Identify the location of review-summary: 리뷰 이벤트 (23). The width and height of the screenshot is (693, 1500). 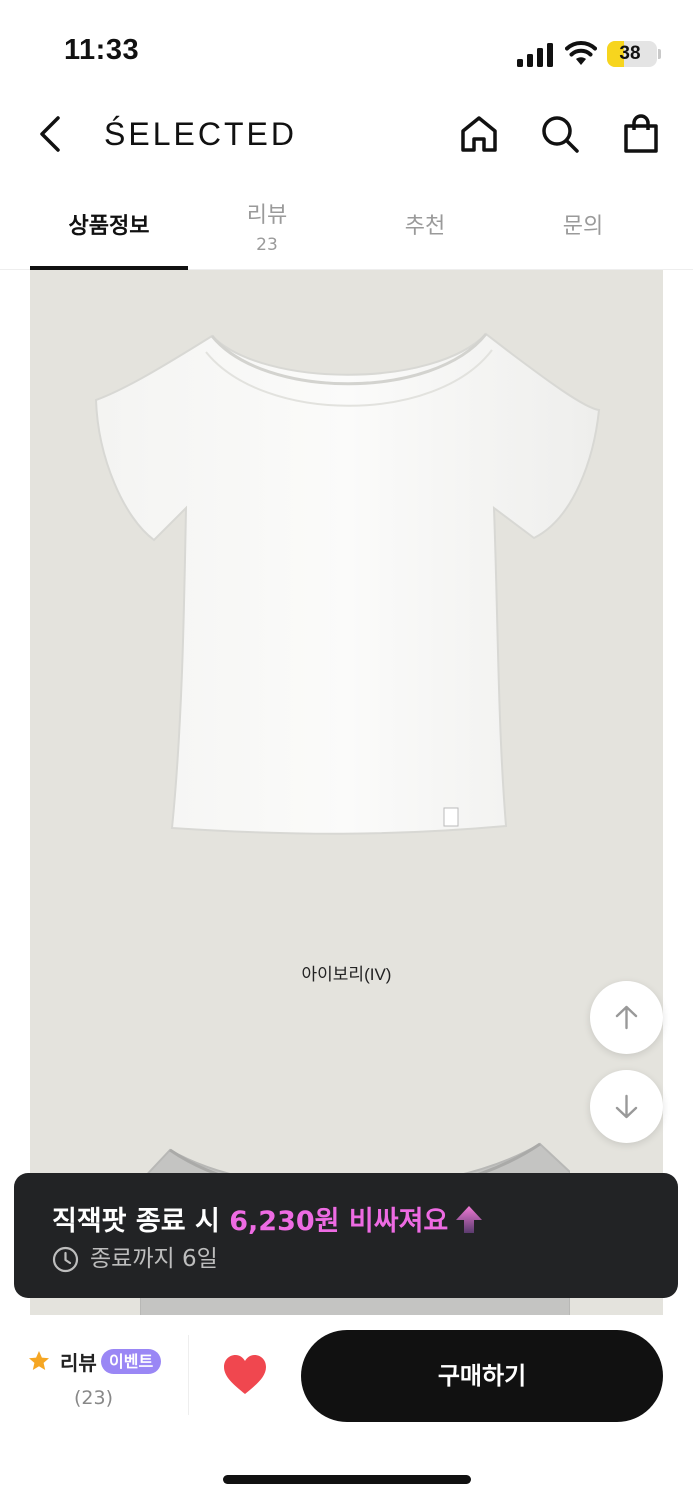
(108, 1382).